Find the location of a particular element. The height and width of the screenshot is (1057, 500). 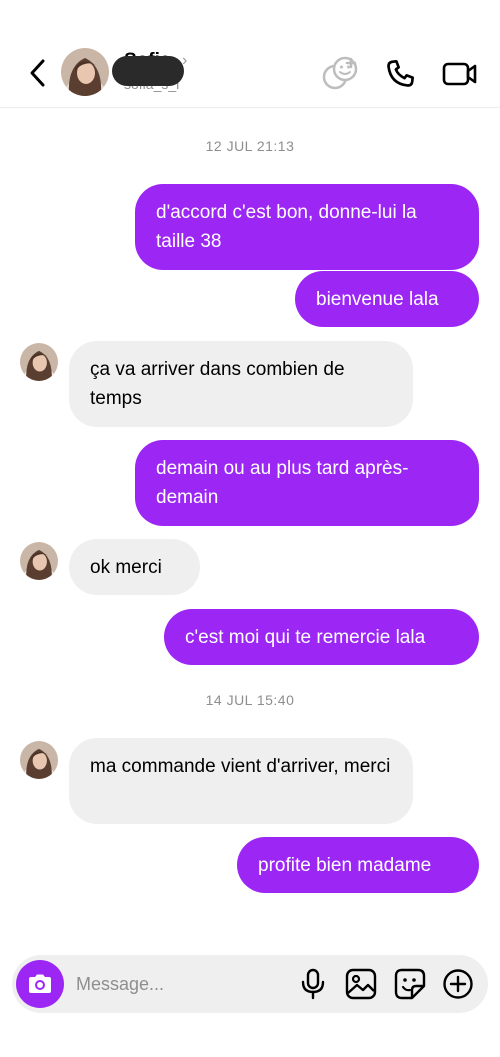

redaction-overlay is located at coordinates (148, 71).